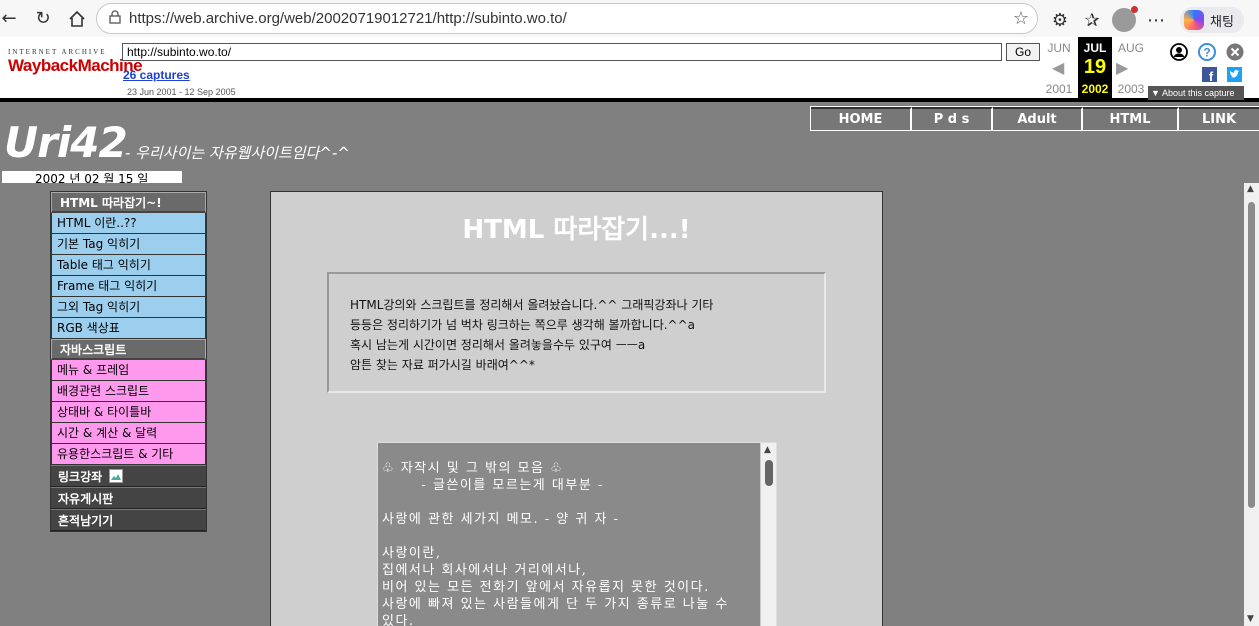  I want to click on help-icon: ?, so click(1207, 54).